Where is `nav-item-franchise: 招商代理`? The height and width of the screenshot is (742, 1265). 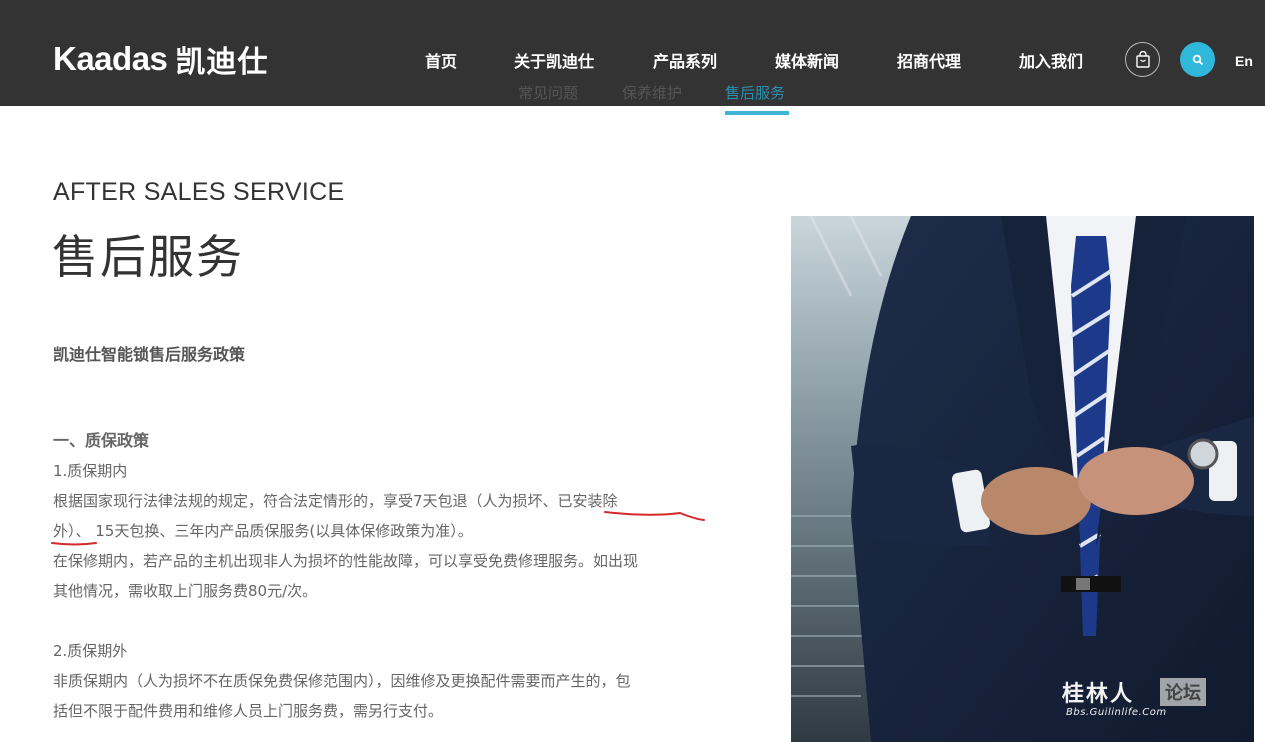
nav-item-franchise: 招商代理 is located at coordinates (929, 60).